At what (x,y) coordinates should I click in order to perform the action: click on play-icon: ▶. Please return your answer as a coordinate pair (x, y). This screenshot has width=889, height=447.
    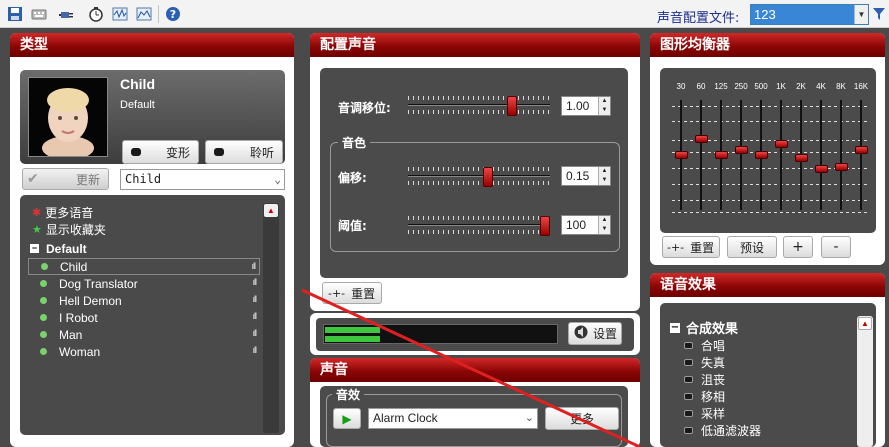
    Looking at the image, I should click on (347, 418).